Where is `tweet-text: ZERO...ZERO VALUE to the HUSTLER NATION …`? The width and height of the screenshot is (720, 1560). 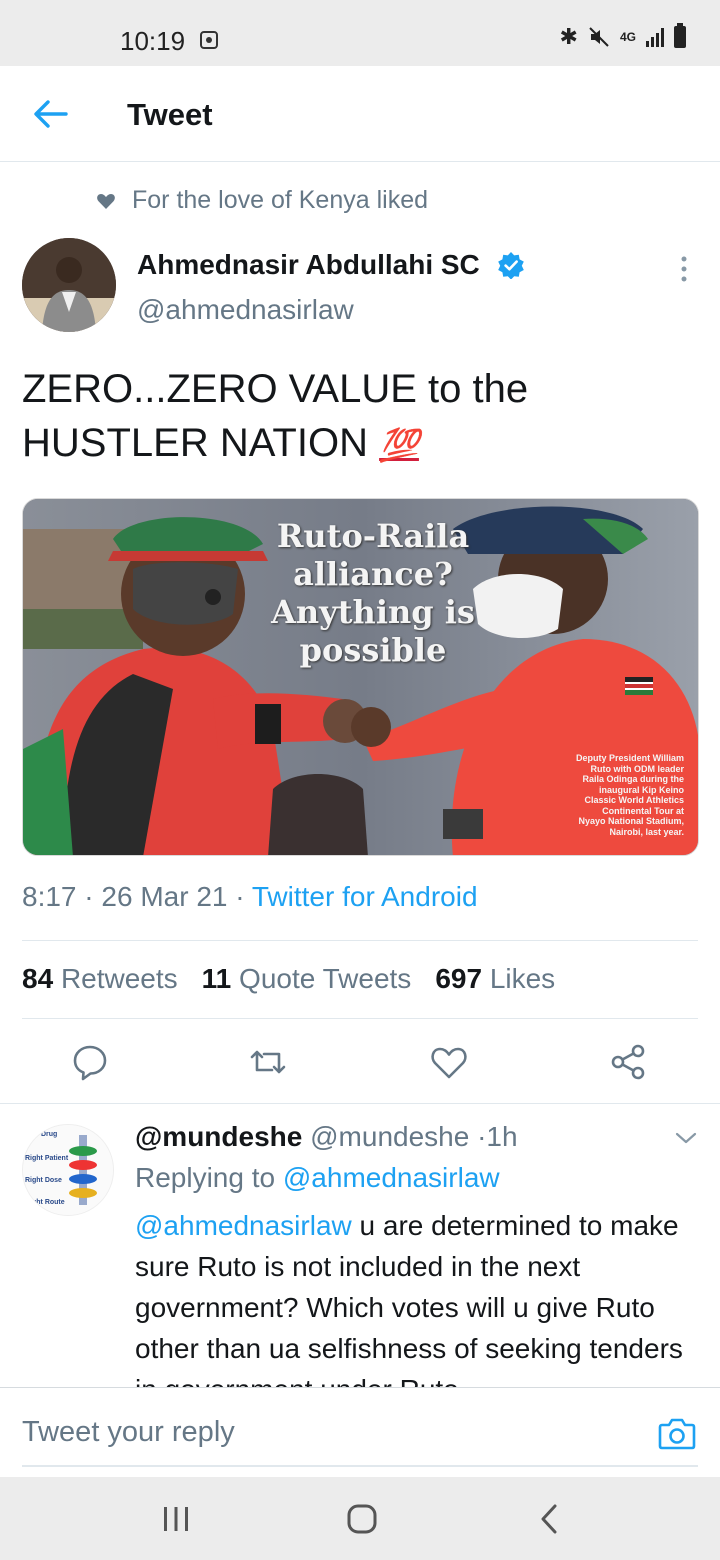 tweet-text: ZERO...ZERO VALUE to the HUSTLER NATION … is located at coordinates (362, 417).